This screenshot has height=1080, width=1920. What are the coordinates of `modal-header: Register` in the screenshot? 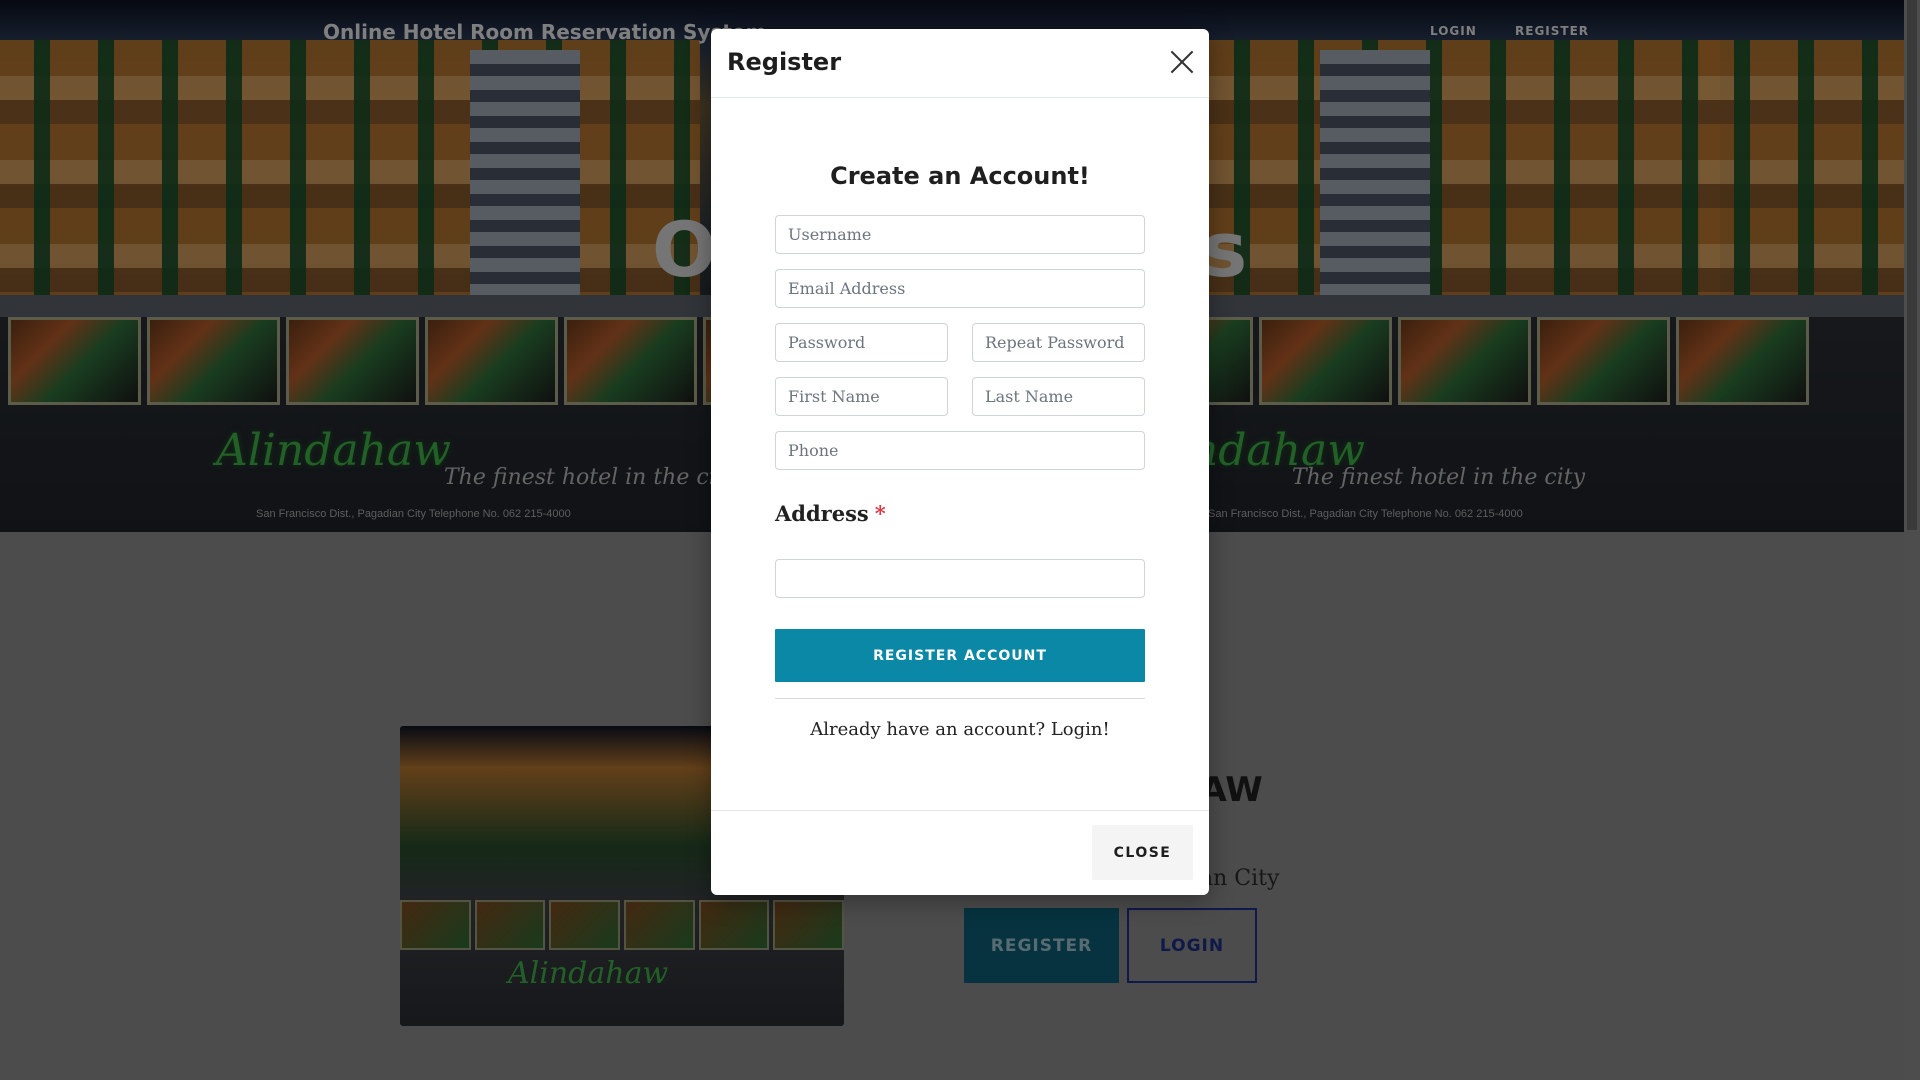 It's located at (960, 63).